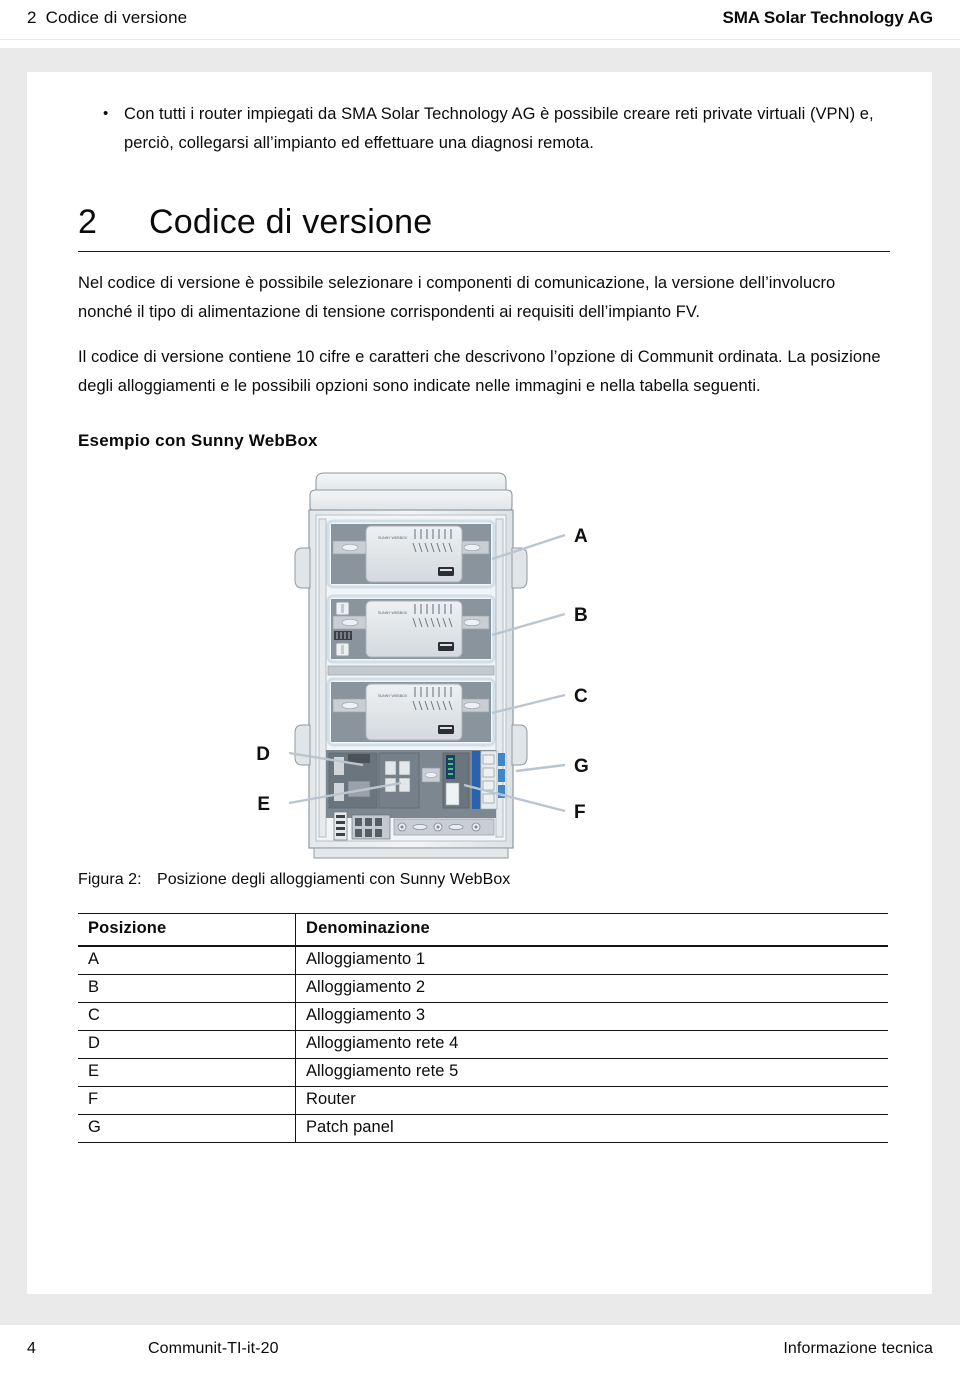  I want to click on page-footer: 4 Communit-TI-it-20 Informazione tecnica, so click(480, 1355).